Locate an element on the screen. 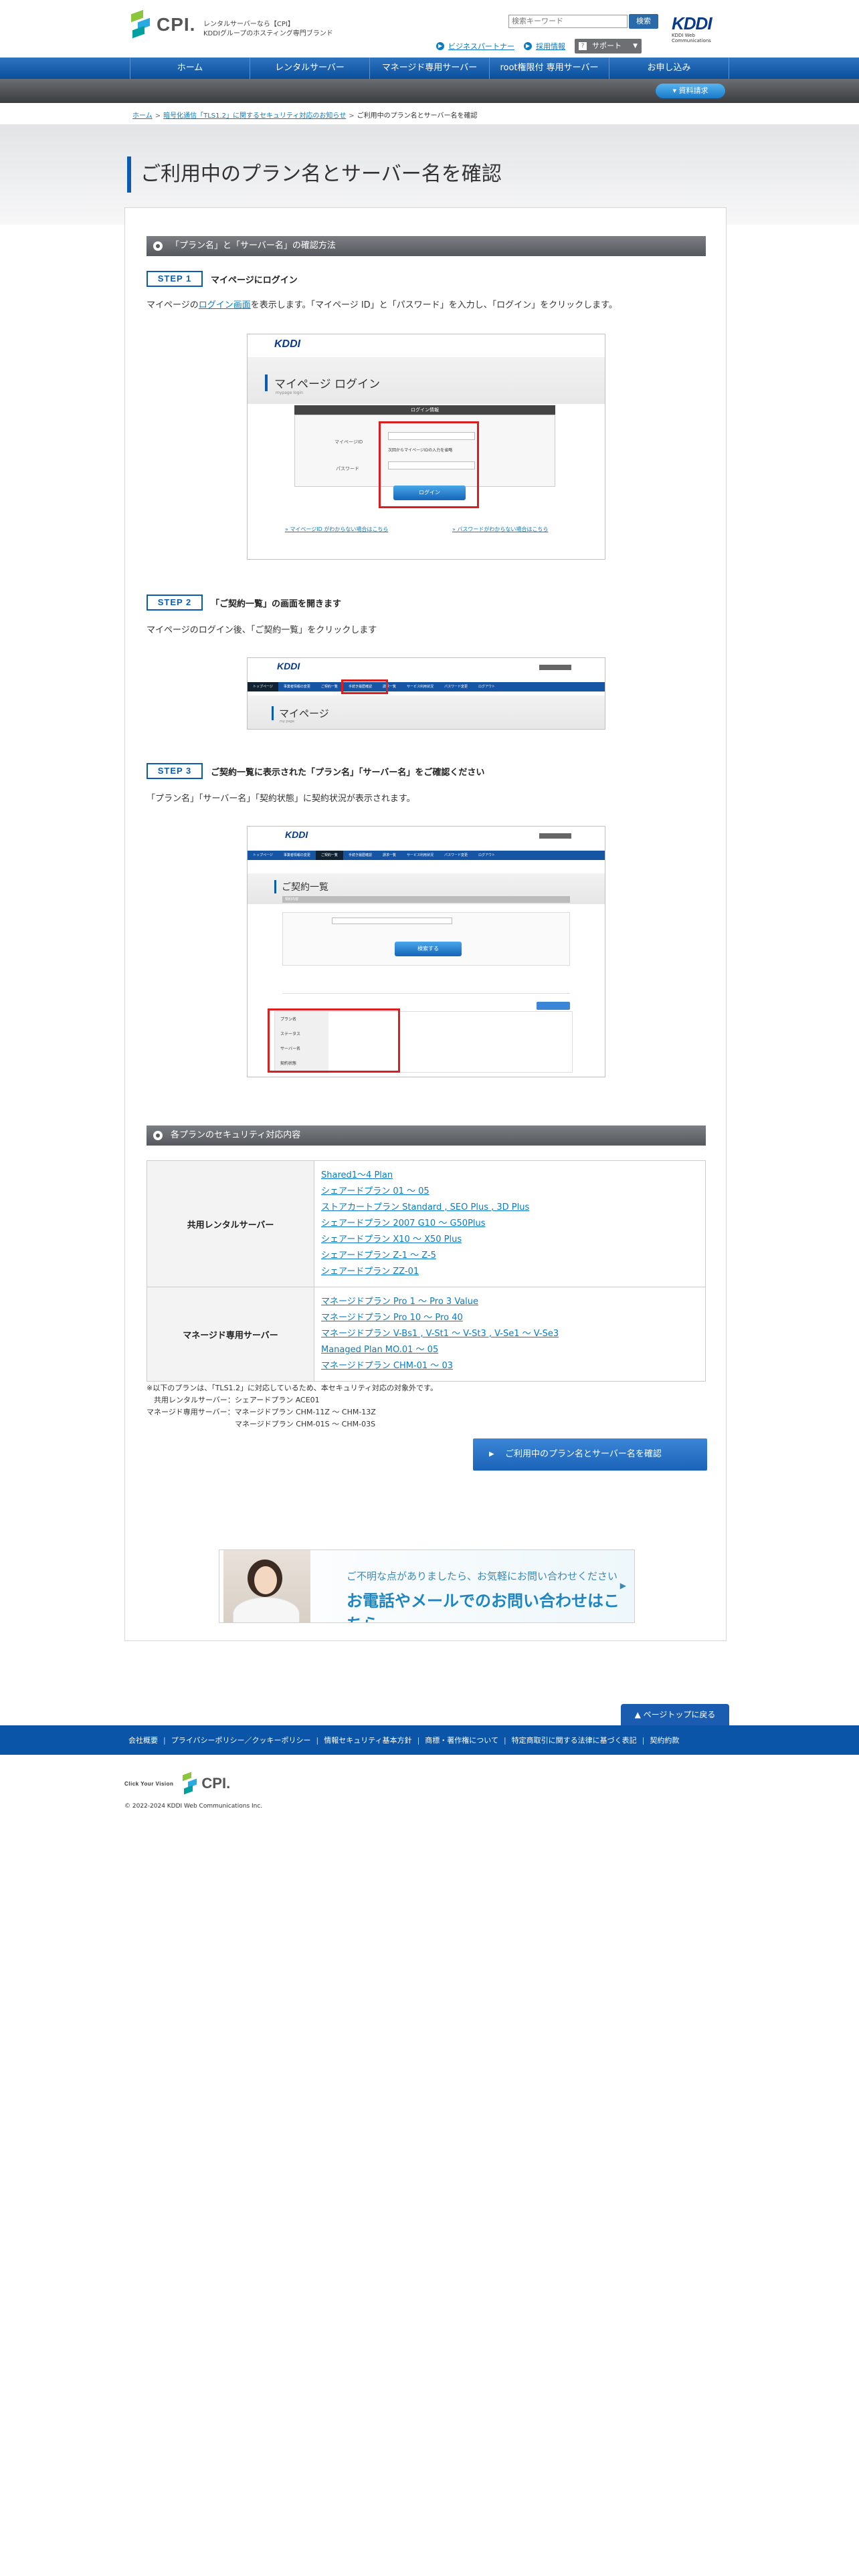 The width and height of the screenshot is (859, 2576). mini-nav-item: ご契約一覧 is located at coordinates (329, 856).